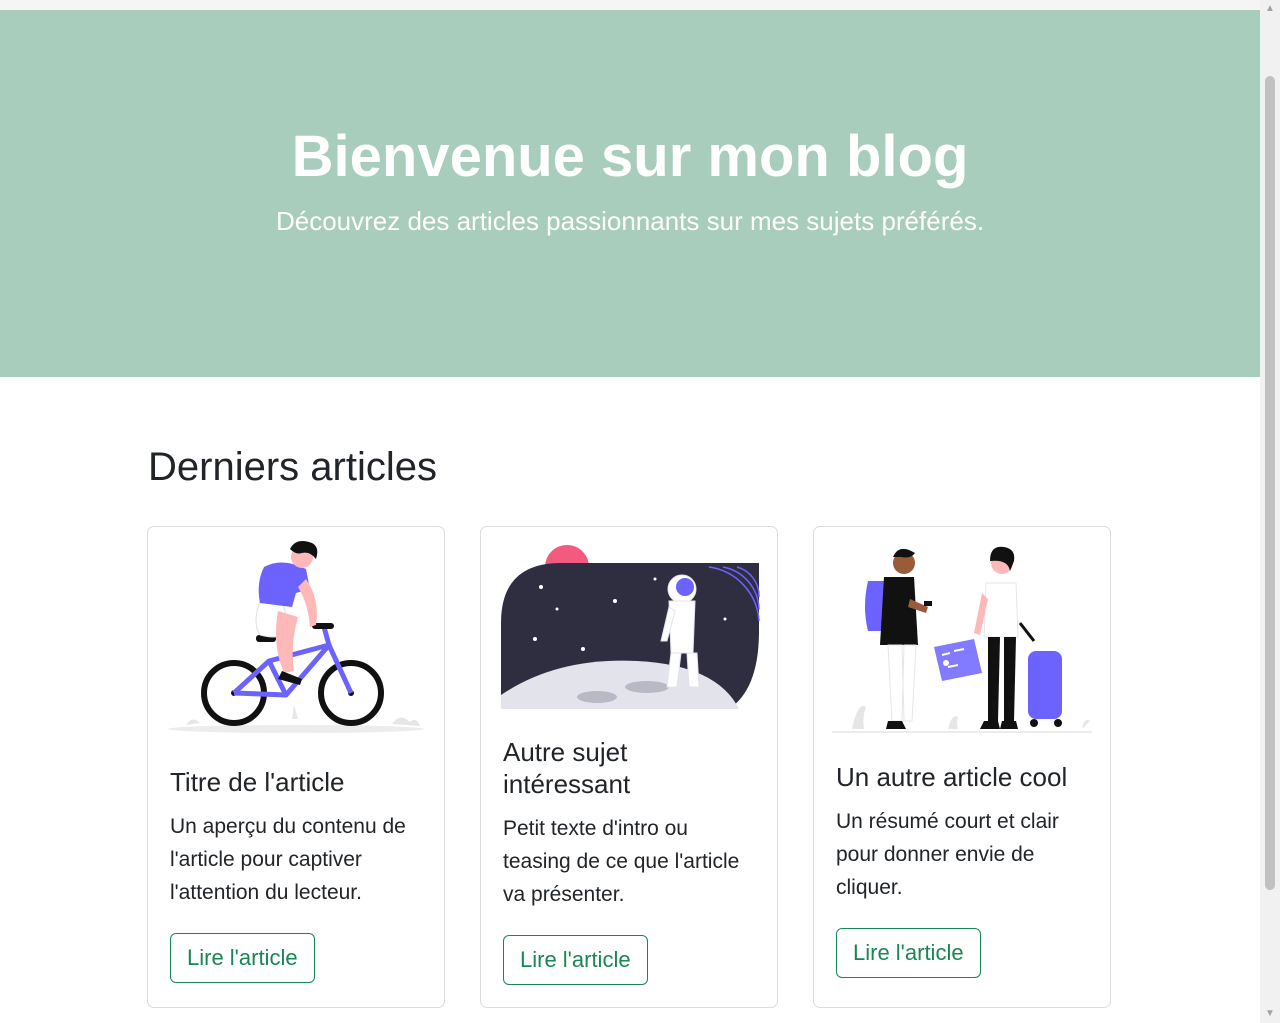  I want to click on cyclist-icon, so click(296, 637).